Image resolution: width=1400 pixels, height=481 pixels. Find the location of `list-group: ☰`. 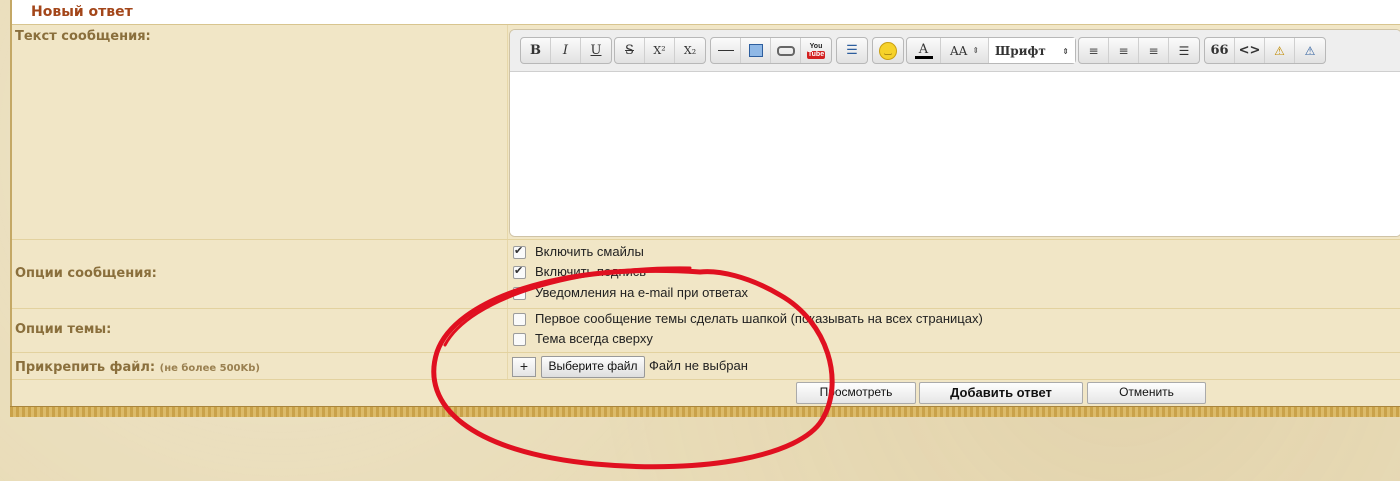

list-group: ☰ is located at coordinates (852, 50).